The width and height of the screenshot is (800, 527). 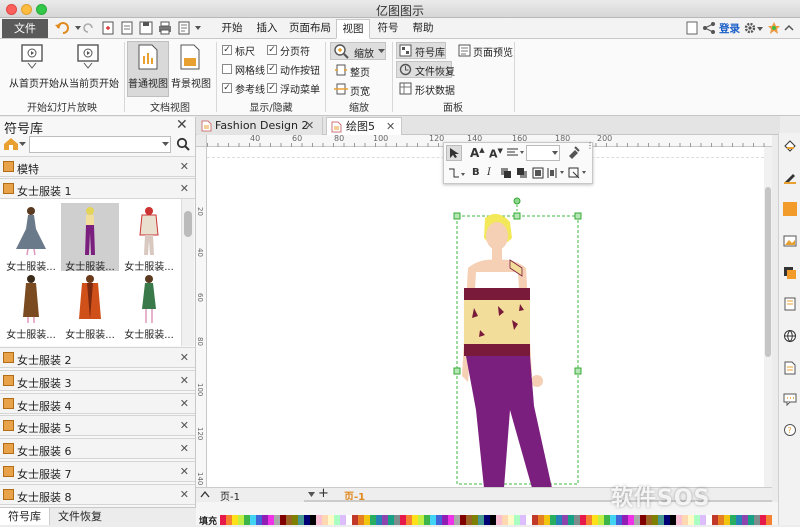 I want to click on replace-shape-icon, so click(x=578, y=173).